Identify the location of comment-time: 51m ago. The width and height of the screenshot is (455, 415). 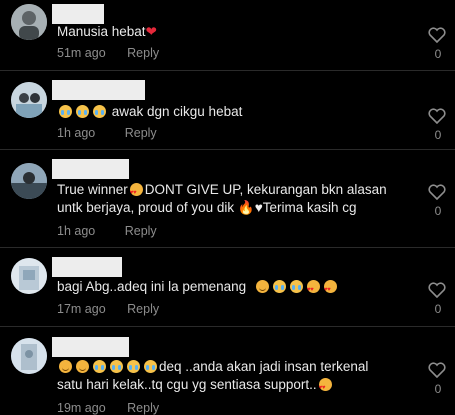
(81, 53).